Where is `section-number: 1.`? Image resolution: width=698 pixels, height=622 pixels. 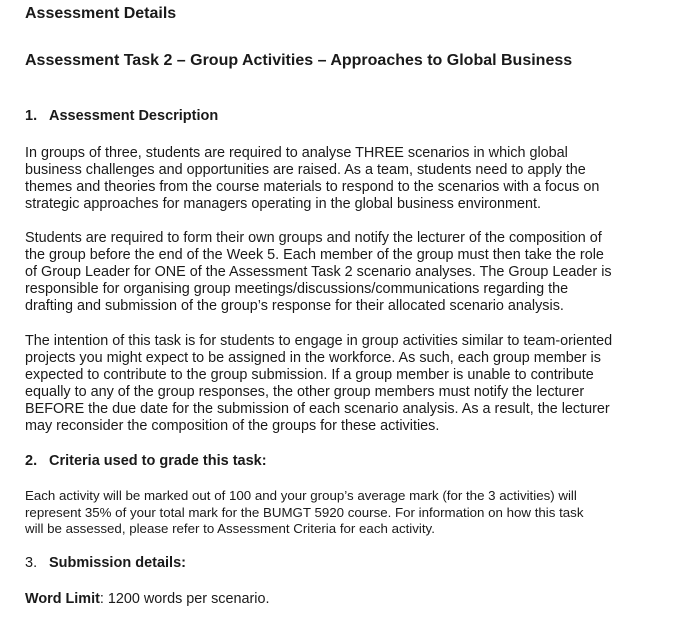 section-number: 1. is located at coordinates (31, 116).